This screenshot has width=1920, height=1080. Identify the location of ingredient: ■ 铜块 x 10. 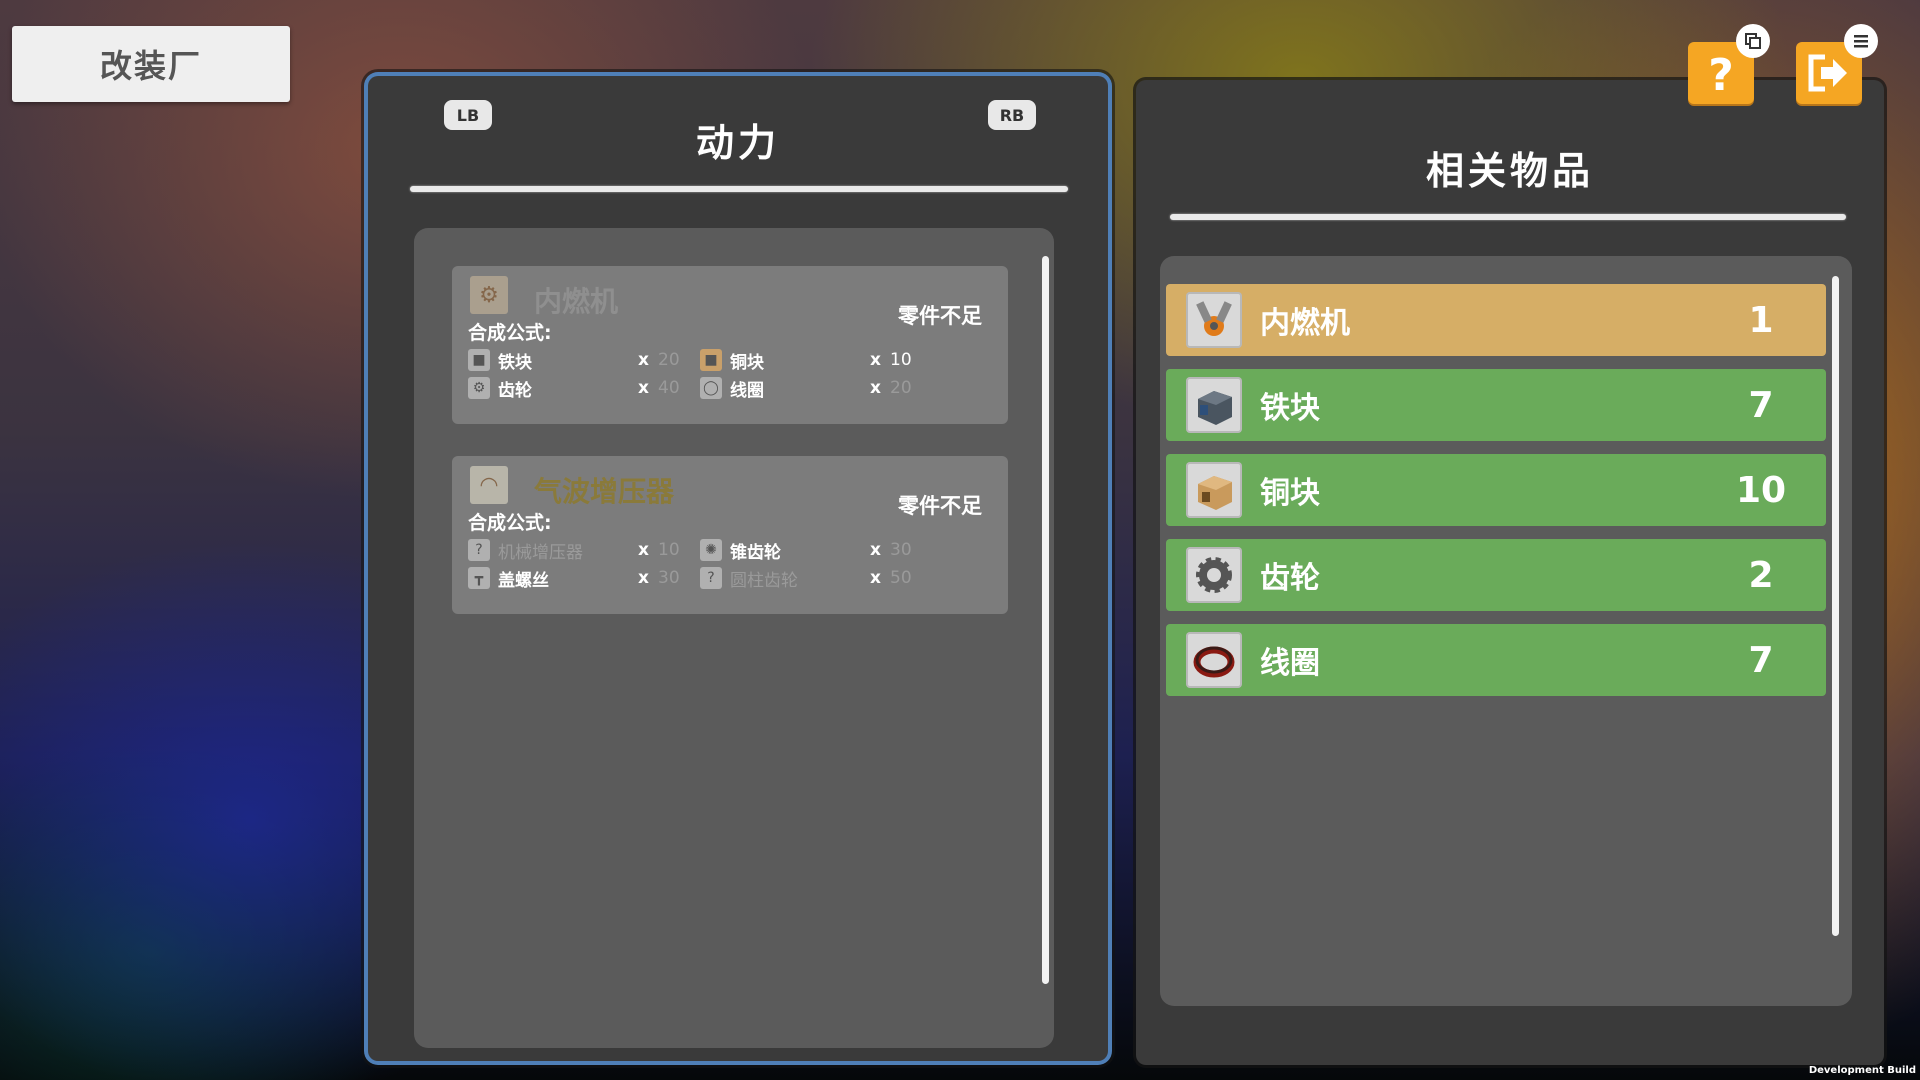
(815, 360).